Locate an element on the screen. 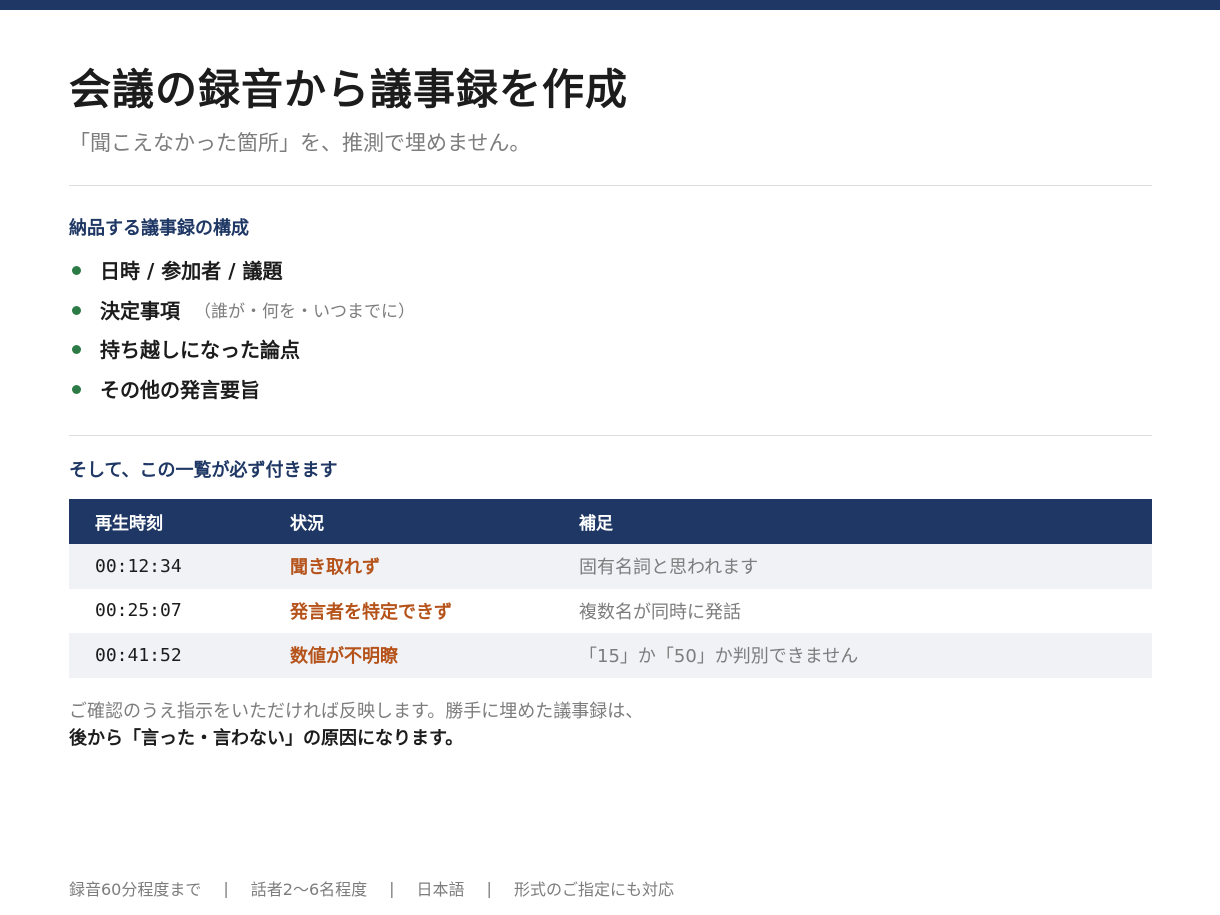 Image resolution: width=1220 pixels, height=915 pixels. table-header-row: 再生時刻 状況 補足 is located at coordinates (610, 521).